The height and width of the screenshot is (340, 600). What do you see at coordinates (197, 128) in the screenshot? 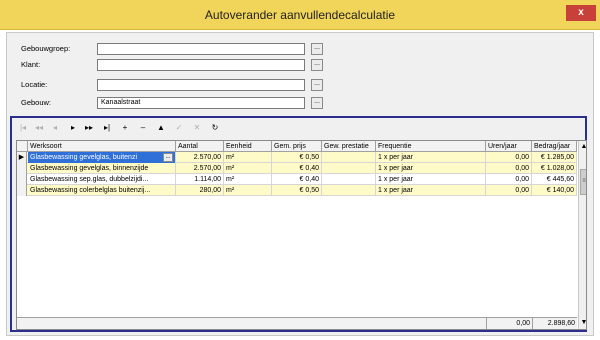
I see `cancel-icon: ✕` at bounding box center [197, 128].